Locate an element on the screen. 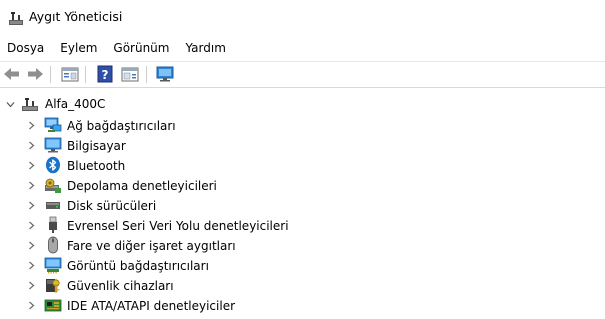  tree-item-label: Disk sürücüleri is located at coordinates (112, 206).